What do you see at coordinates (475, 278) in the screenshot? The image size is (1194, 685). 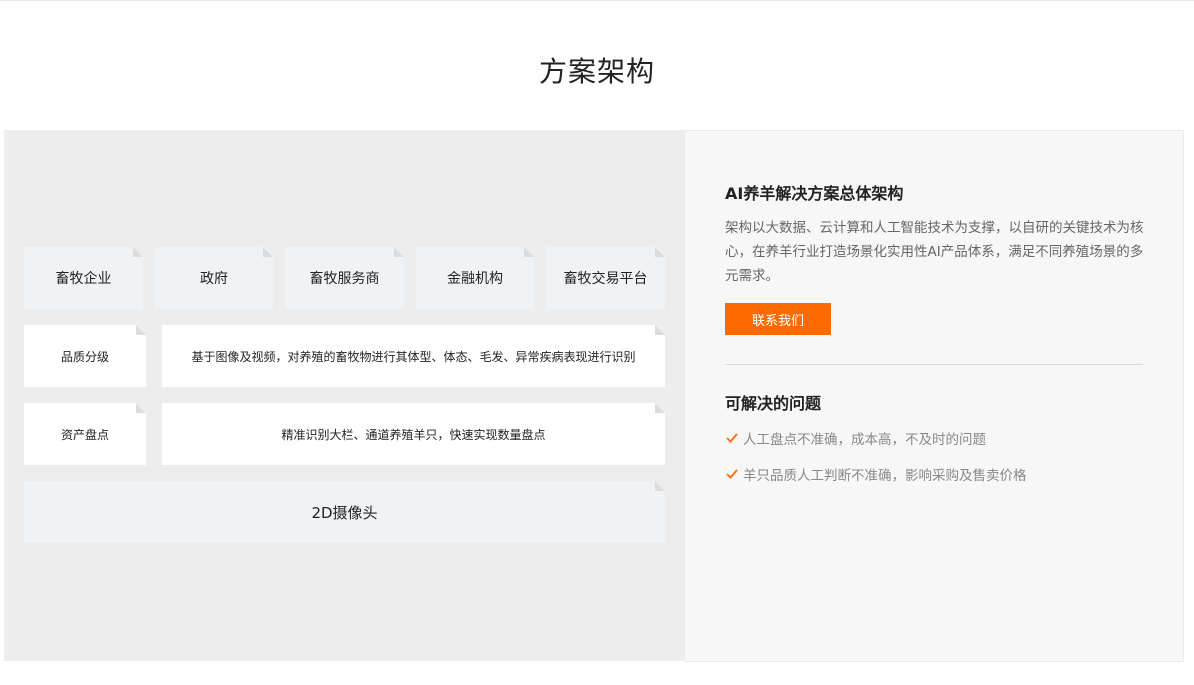 I see `stakeholder-financial-institution: 金融机构` at bounding box center [475, 278].